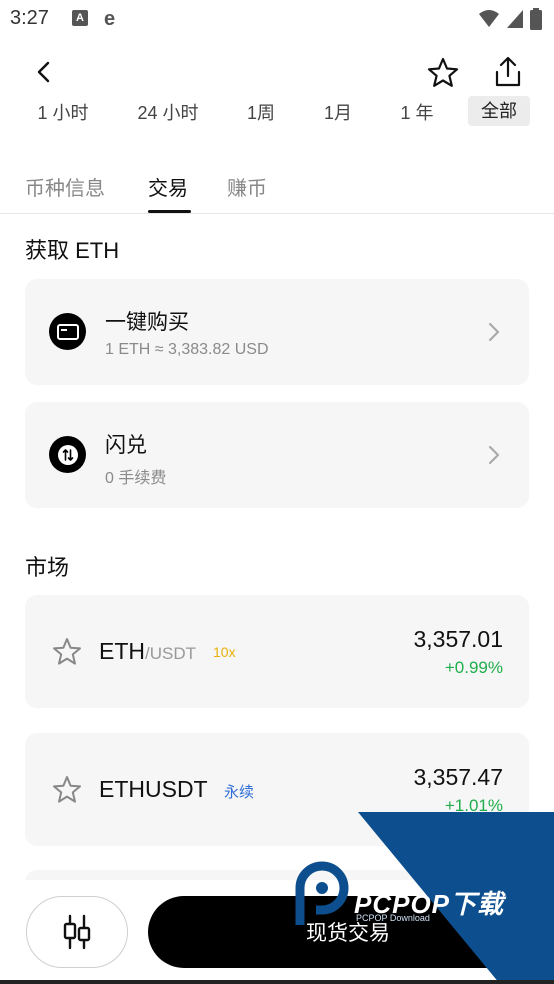 The width and height of the screenshot is (554, 984). What do you see at coordinates (147, 322) in the screenshot?
I see `quick-buy-title: 一键购买` at bounding box center [147, 322].